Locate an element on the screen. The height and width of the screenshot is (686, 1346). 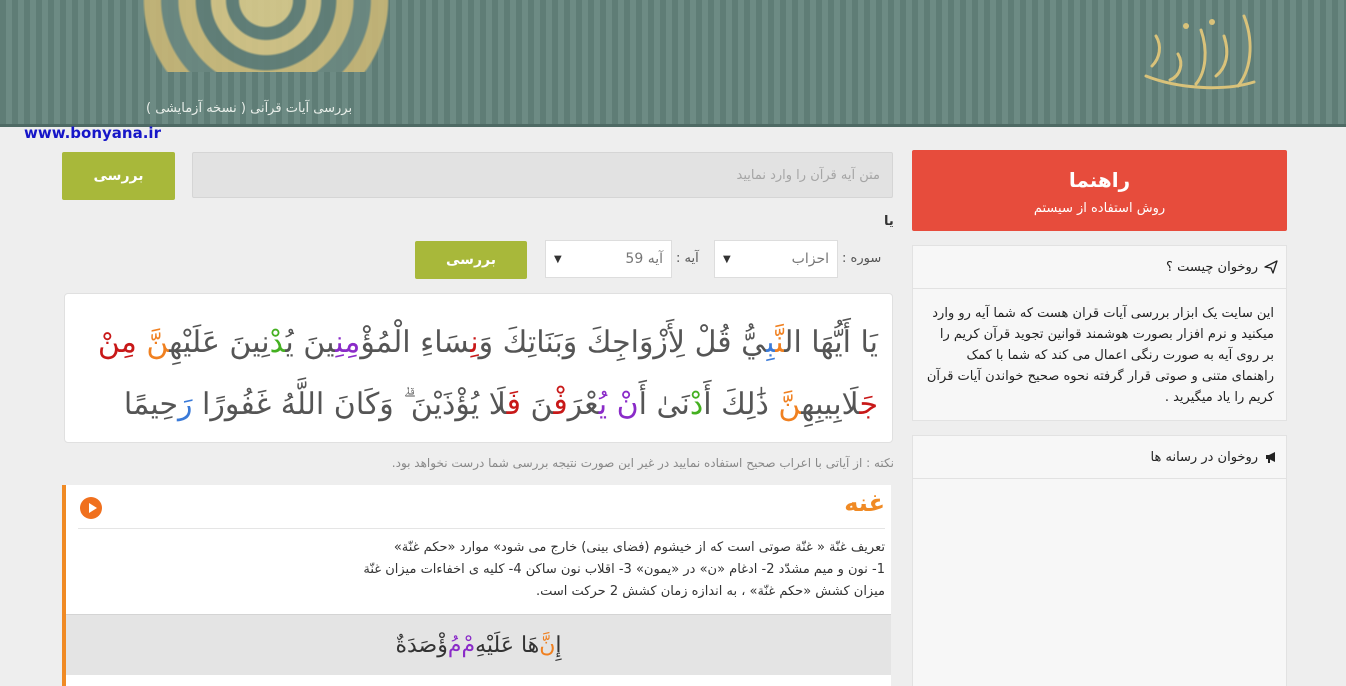
tajweed-highlight: نْ يُ is located at coordinates (618, 404).